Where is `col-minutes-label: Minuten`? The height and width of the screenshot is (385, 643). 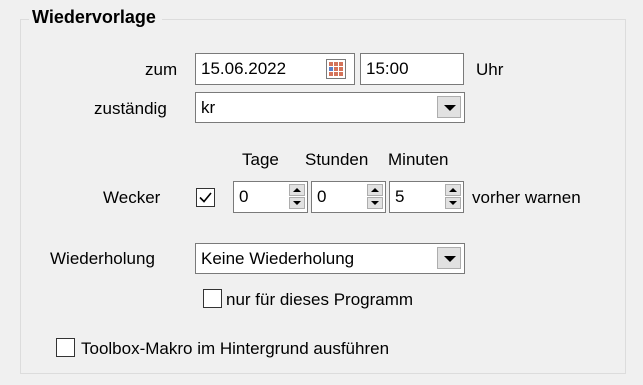 col-minutes-label: Minuten is located at coordinates (418, 159).